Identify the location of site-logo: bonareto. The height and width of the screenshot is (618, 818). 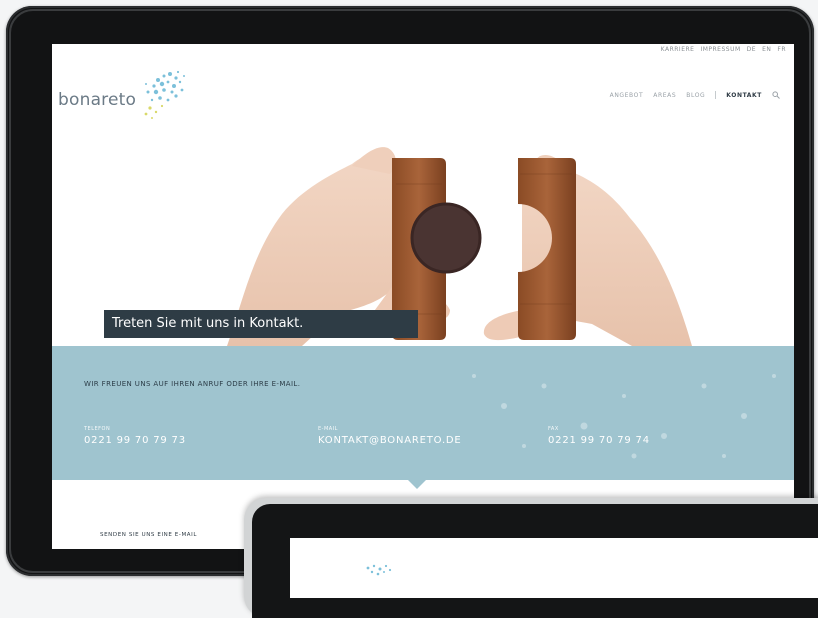
(128, 96).